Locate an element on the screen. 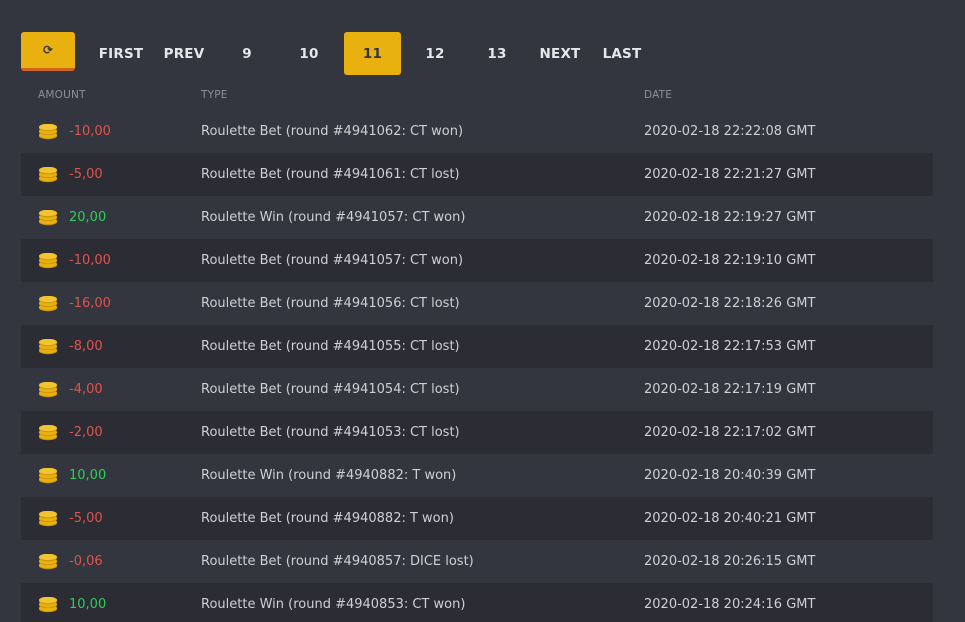 This screenshot has width=965, height=622. transaction-date: 2020-02-18 22:22:08 GMT is located at coordinates (730, 131).